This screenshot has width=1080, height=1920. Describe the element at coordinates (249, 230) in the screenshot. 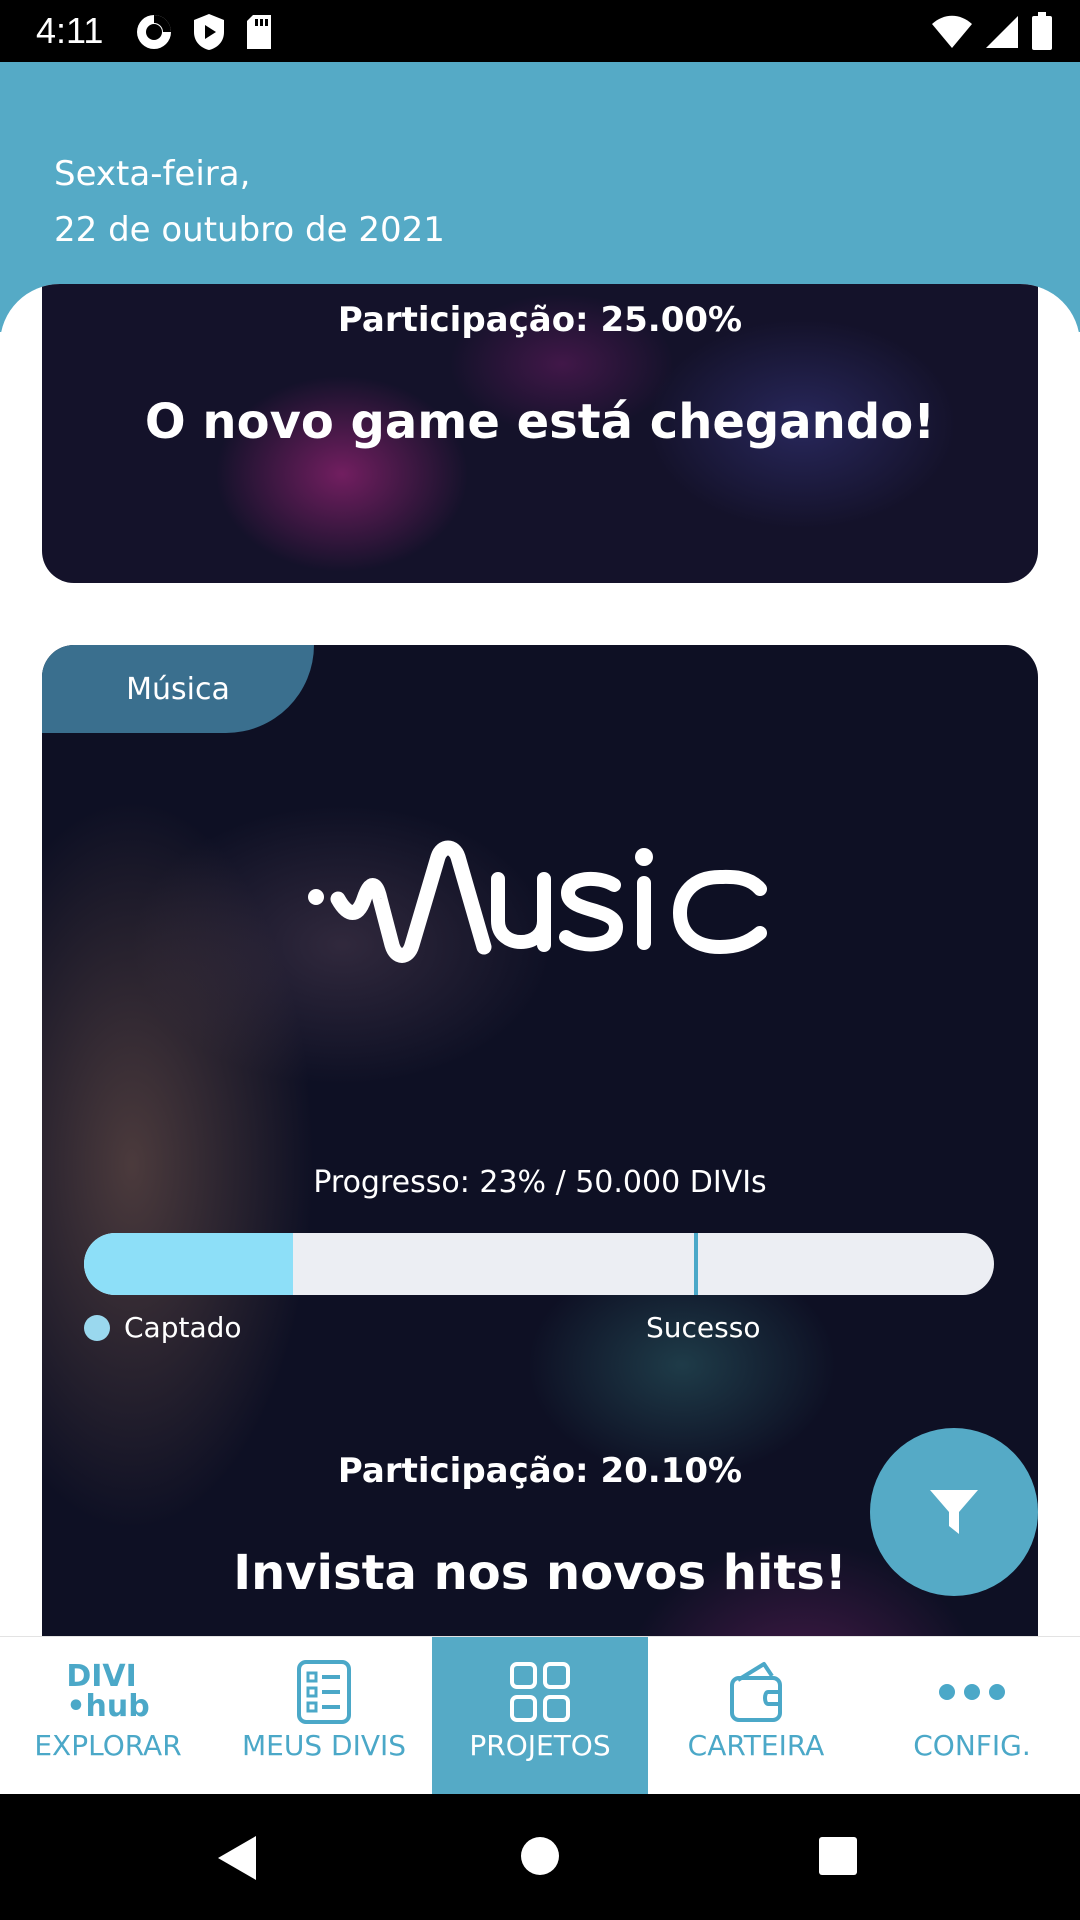

I see `header-full-date: 22 de outubro de 2021` at that location.